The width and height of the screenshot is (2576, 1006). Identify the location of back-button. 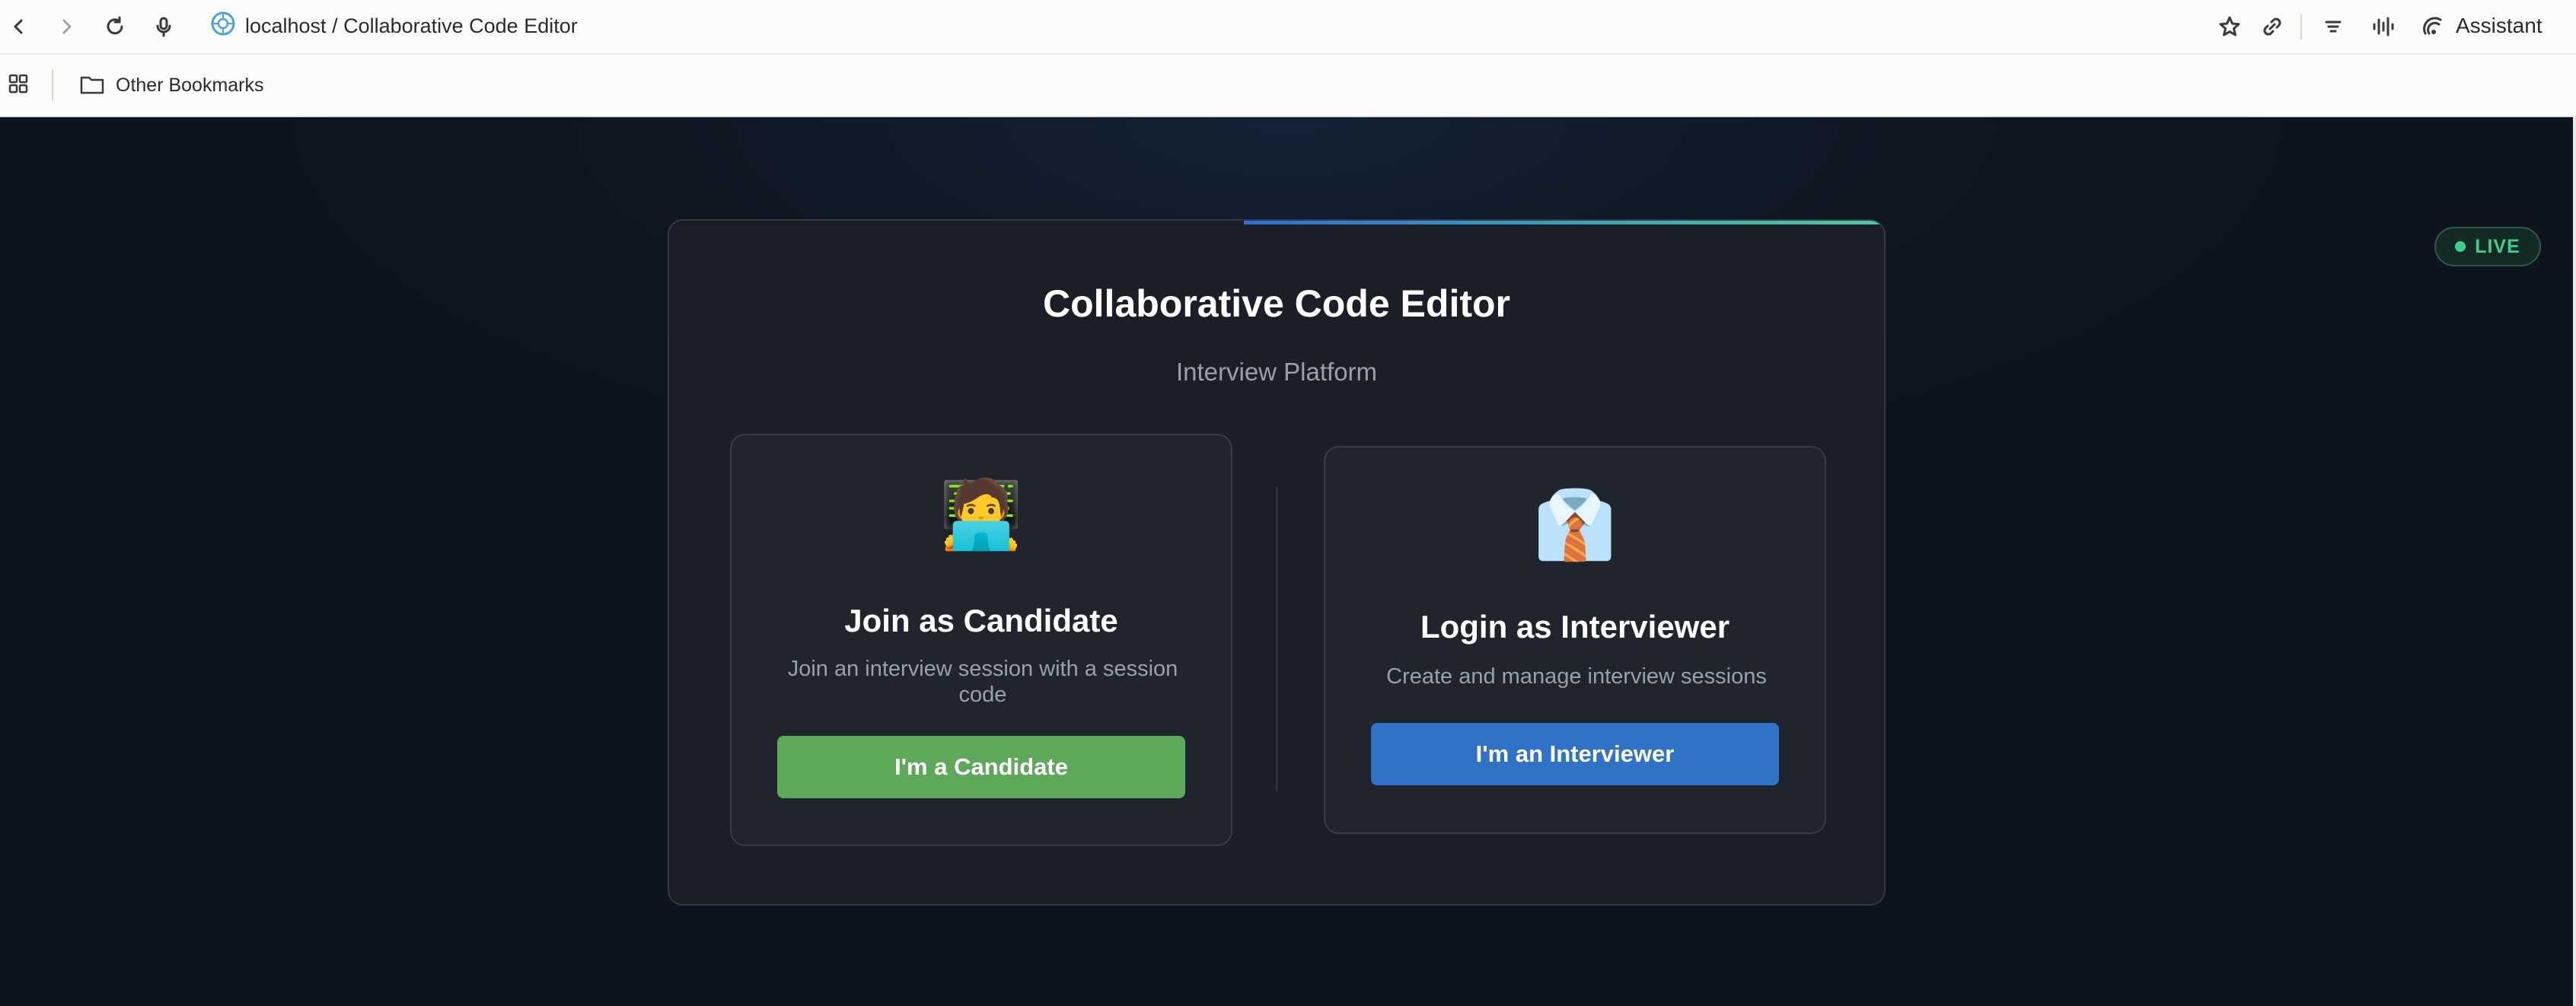
(19, 27).